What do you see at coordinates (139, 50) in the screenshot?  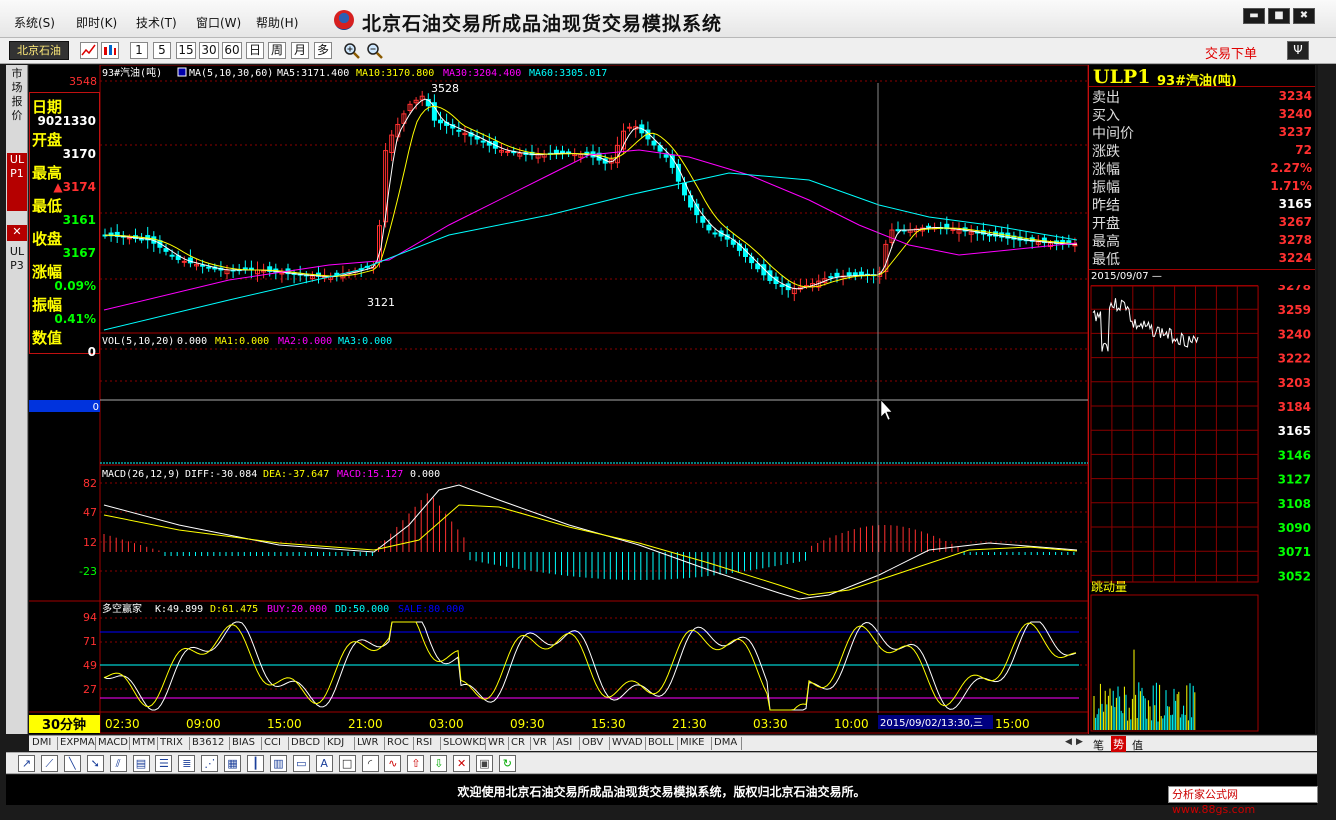 I see `period-1min-button: 1` at bounding box center [139, 50].